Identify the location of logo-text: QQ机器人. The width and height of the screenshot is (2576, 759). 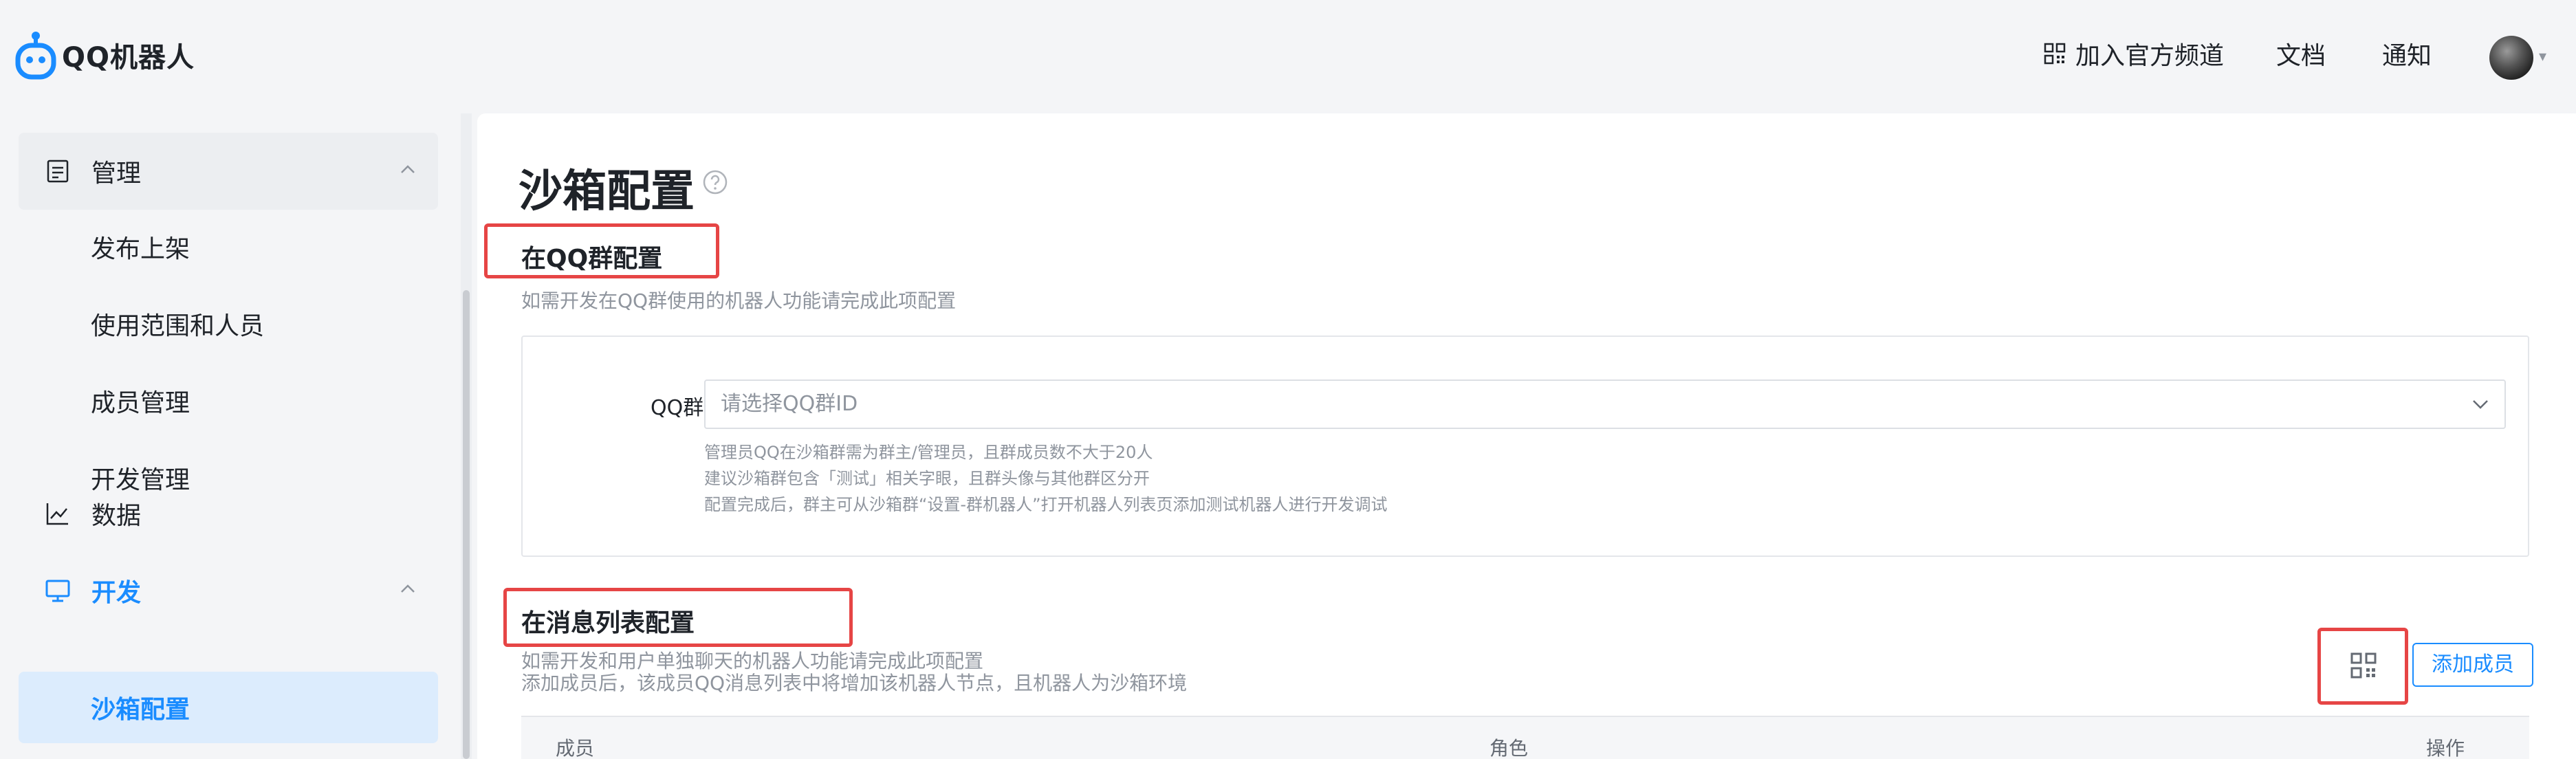
(128, 58).